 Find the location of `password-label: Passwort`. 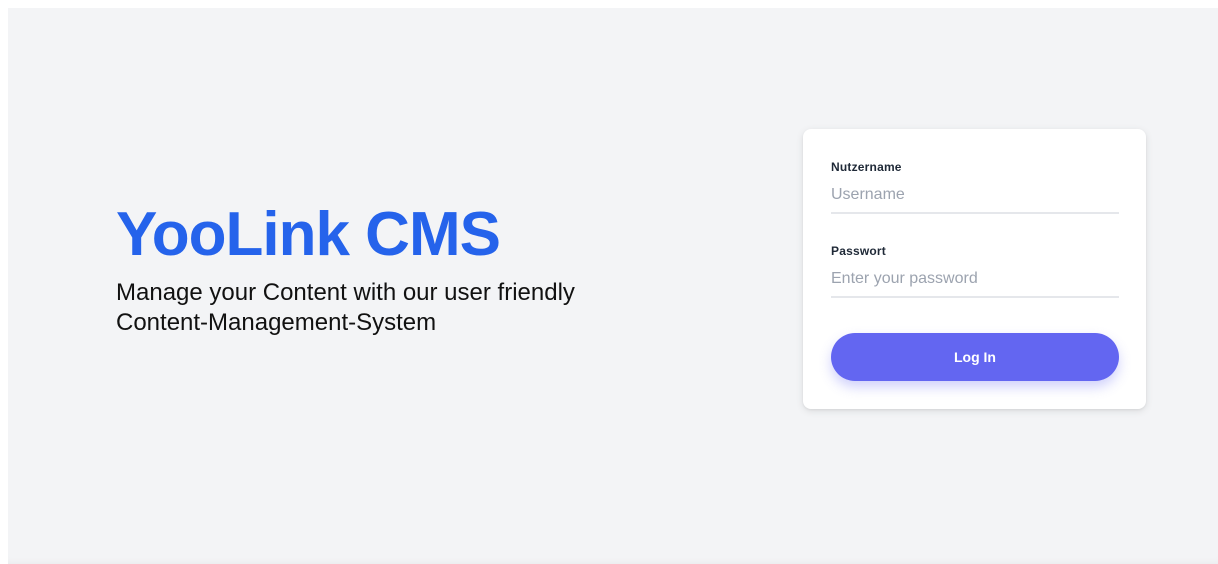

password-label: Passwort is located at coordinates (858, 251).